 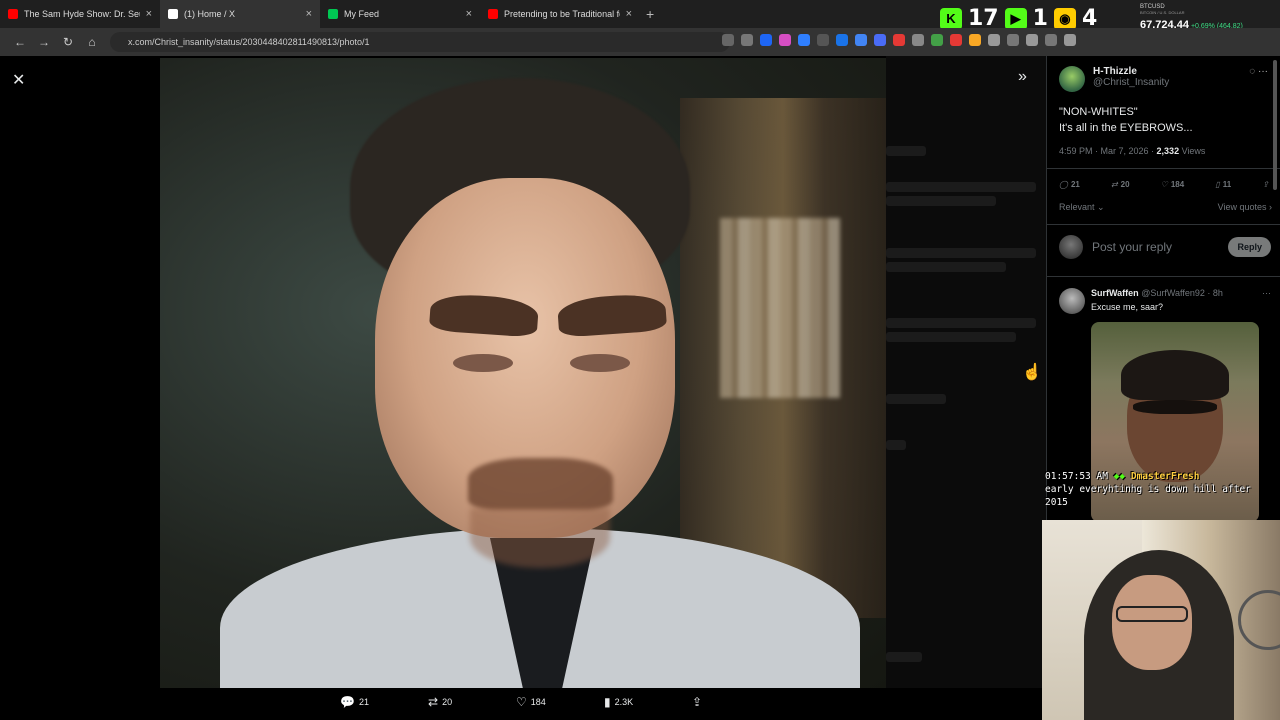 I want to click on chat-badges-icon: ◆◆, so click(x=1119, y=476).